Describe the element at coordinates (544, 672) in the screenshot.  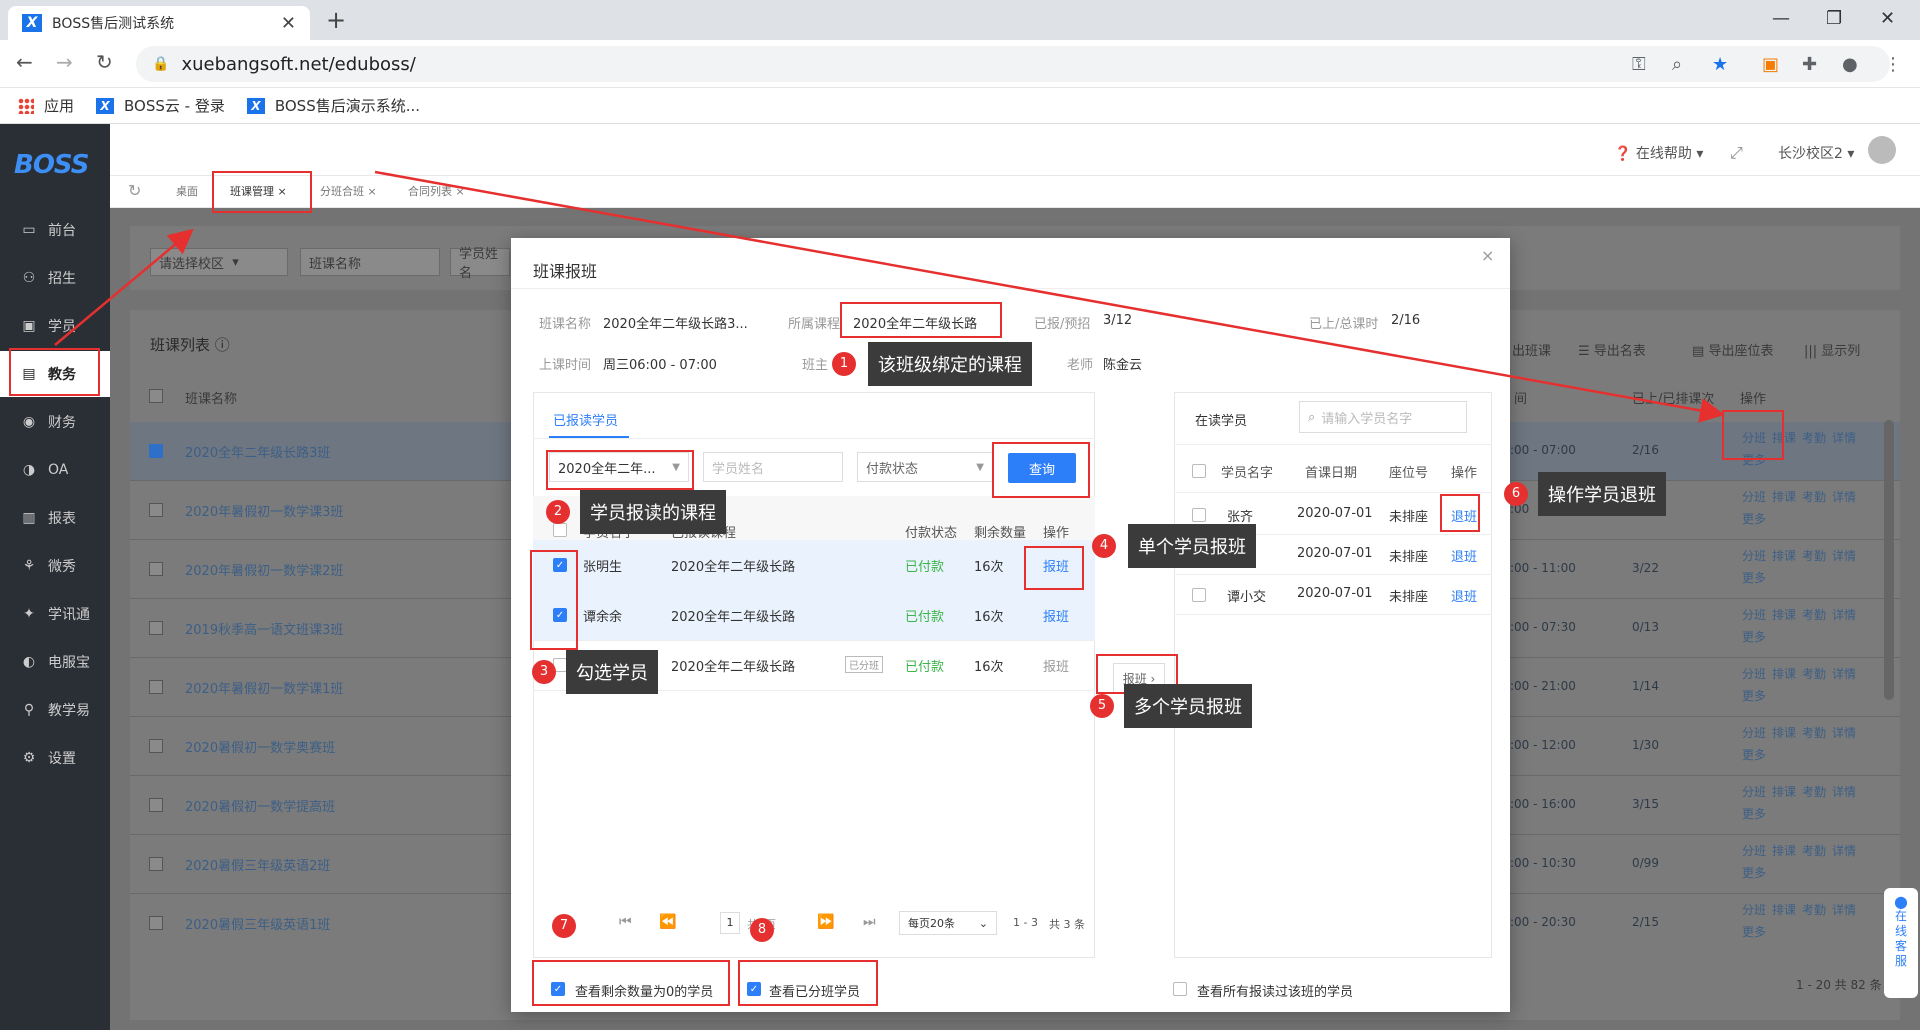
I see `annotation-number: 3` at that location.